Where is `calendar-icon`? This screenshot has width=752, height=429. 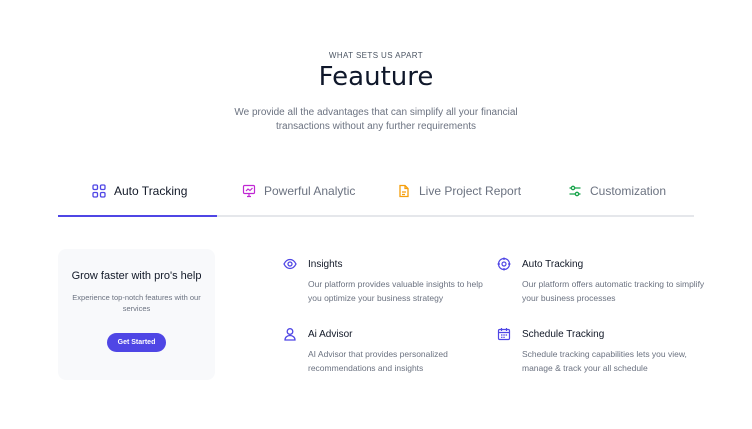
calendar-icon is located at coordinates (504, 334).